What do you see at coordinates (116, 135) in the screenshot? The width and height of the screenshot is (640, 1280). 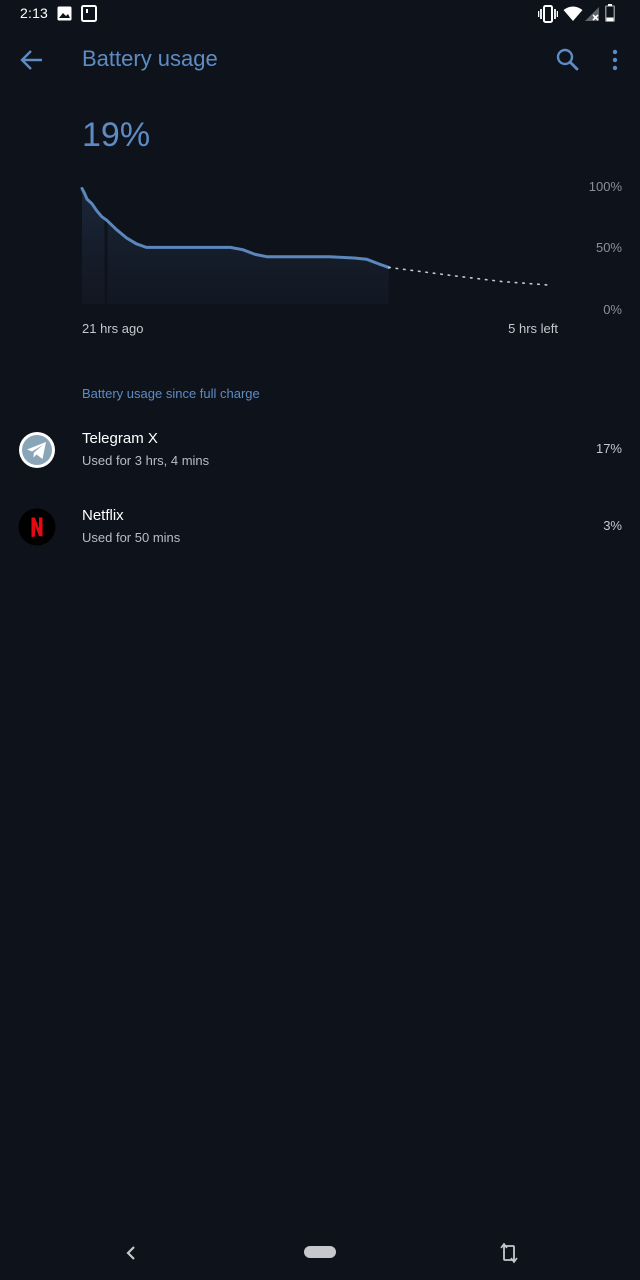 I see `battery-level: 19%` at bounding box center [116, 135].